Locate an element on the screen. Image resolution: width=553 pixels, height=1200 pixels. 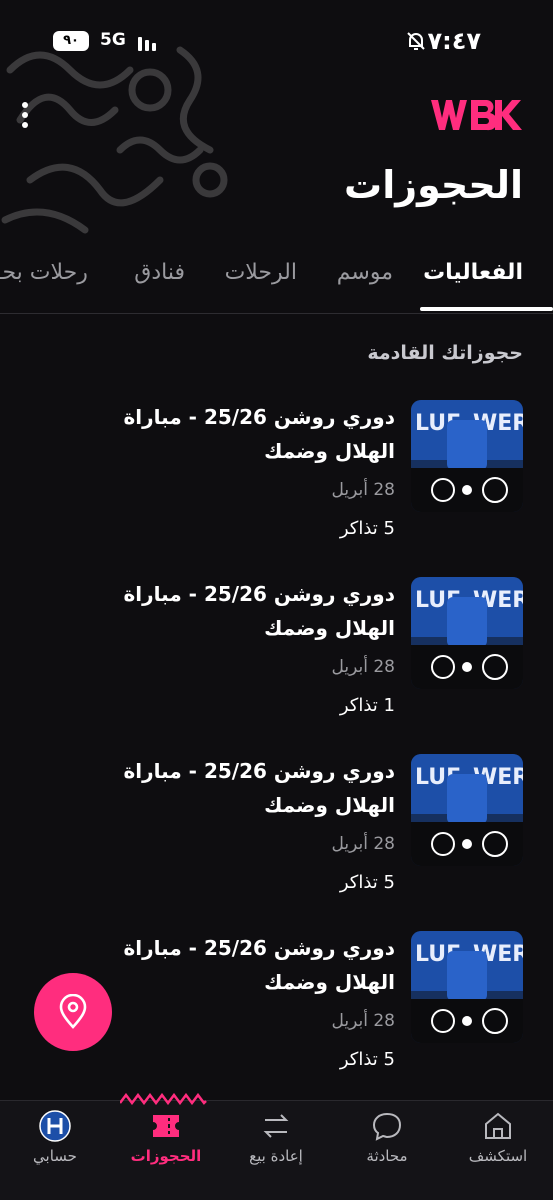
tab-hotels: فنادق is located at coordinates (159, 272).